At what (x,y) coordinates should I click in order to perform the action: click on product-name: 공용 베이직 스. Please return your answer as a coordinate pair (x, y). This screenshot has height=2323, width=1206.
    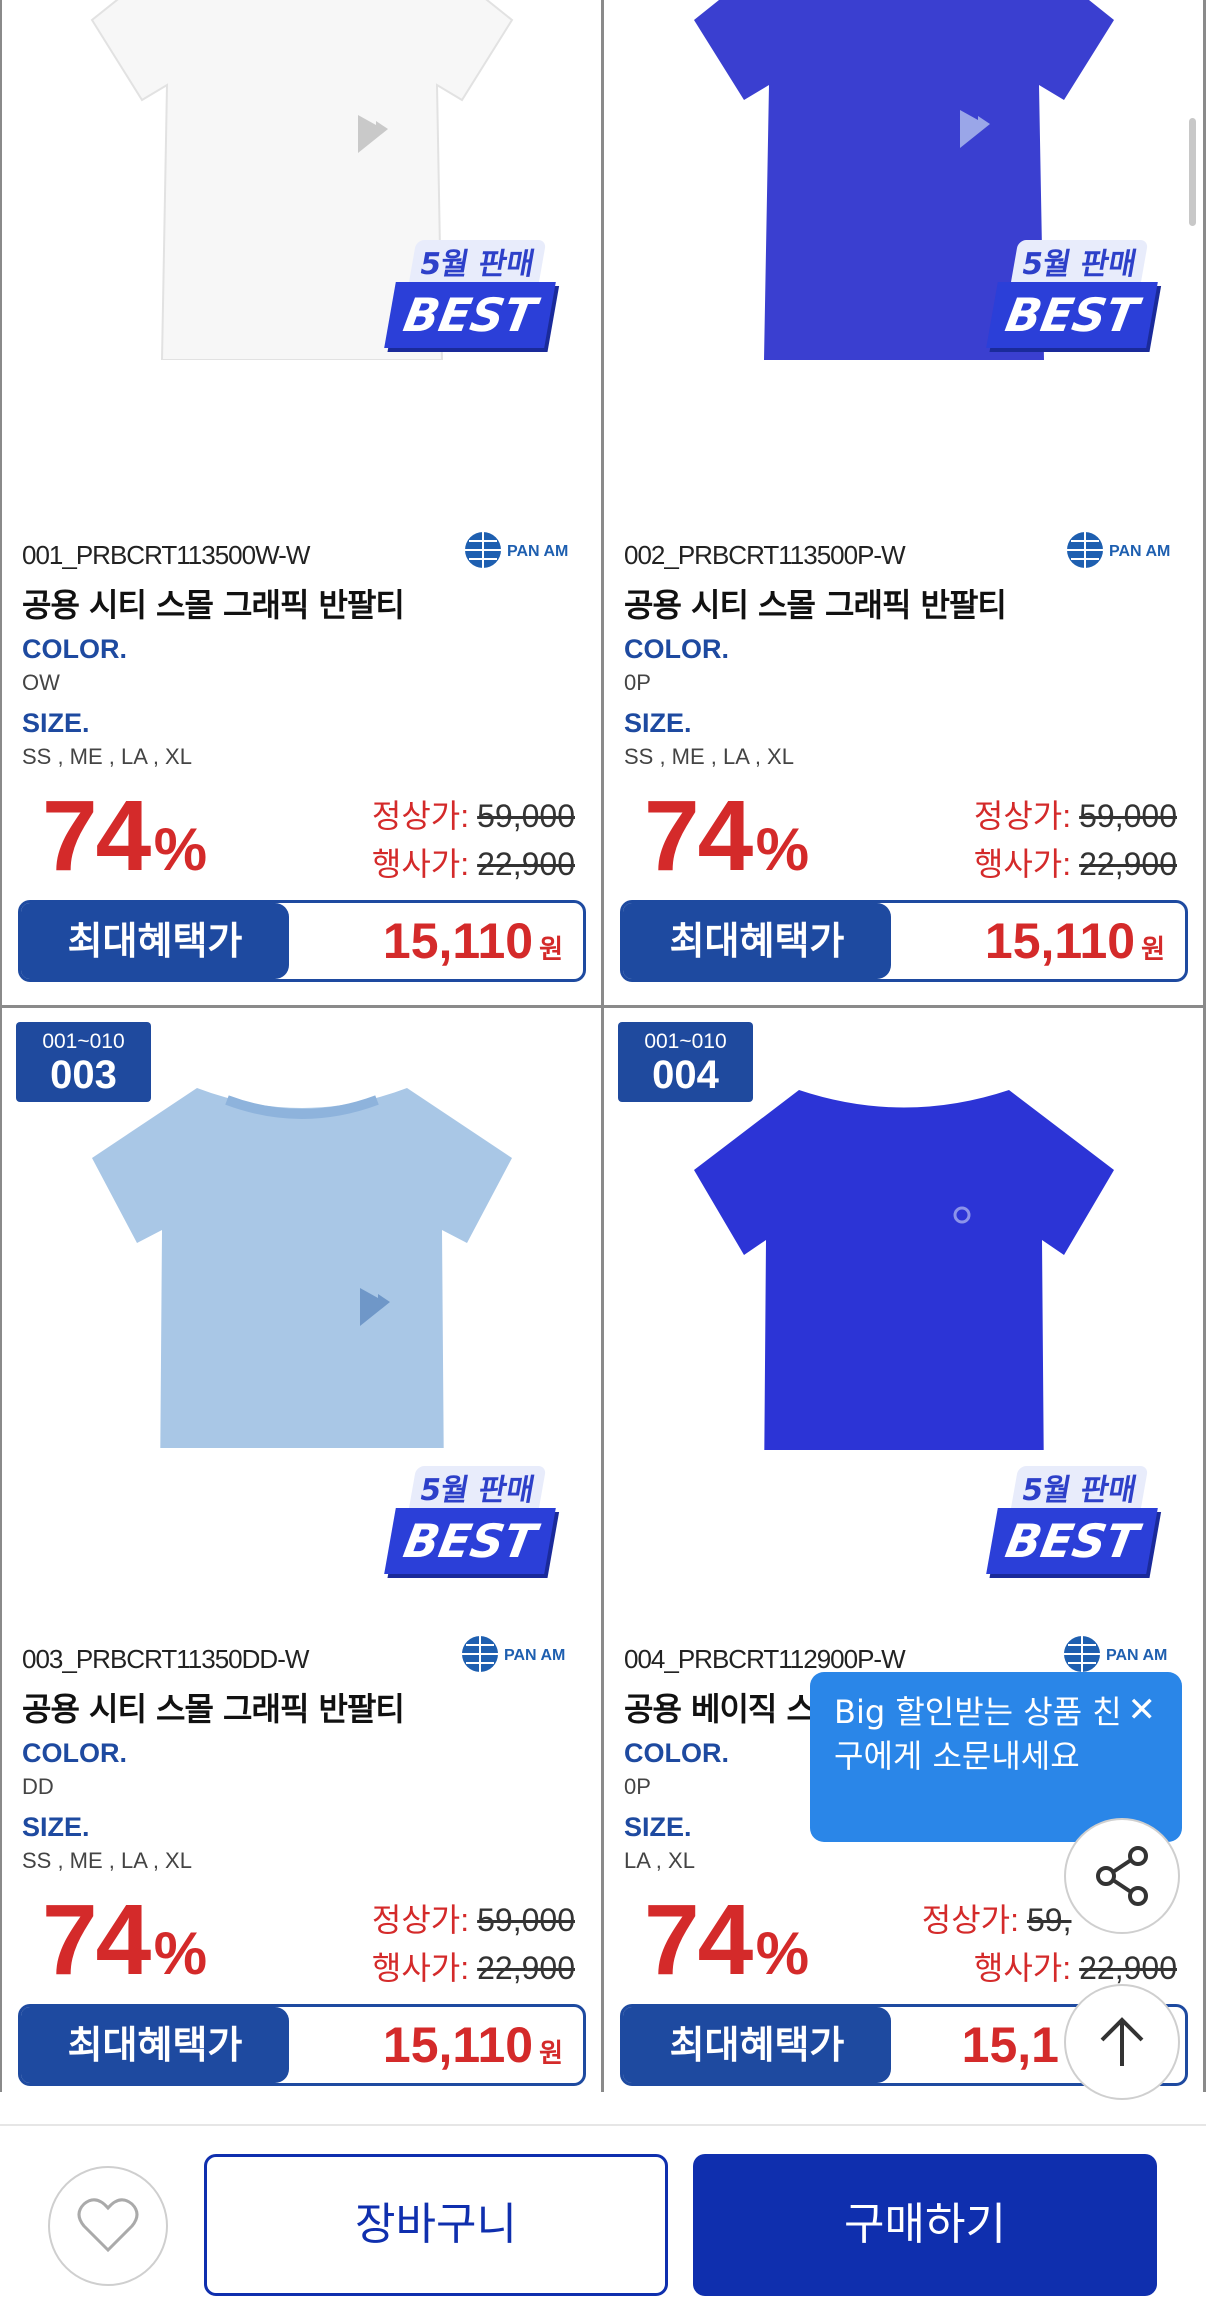
    Looking at the image, I should click on (720, 1707).